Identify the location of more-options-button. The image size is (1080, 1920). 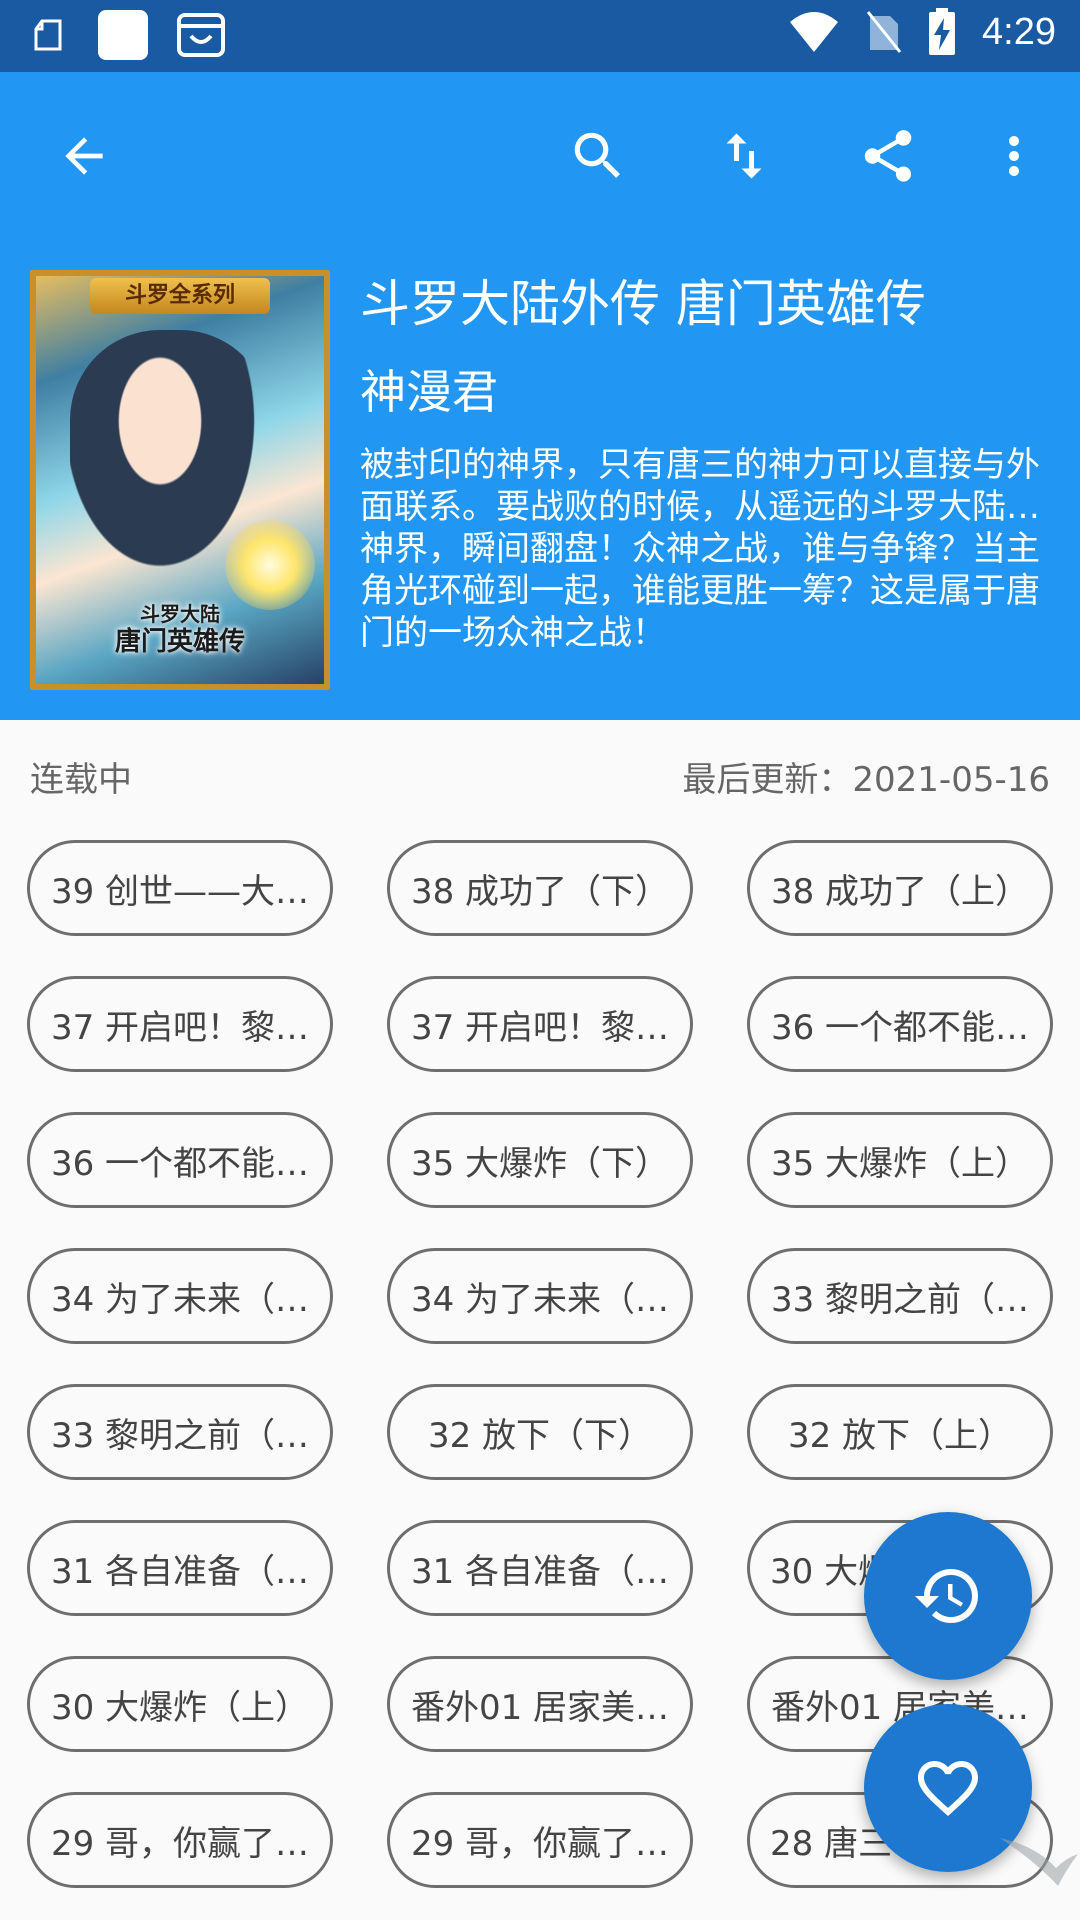
(1014, 156).